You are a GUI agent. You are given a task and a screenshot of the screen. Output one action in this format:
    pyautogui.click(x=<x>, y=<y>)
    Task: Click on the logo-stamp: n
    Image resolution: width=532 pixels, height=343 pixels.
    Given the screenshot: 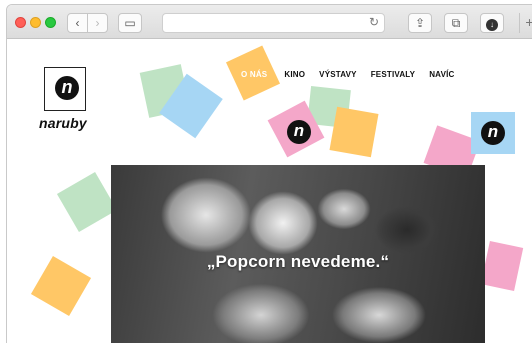 What is the action you would take?
    pyautogui.click(x=65, y=89)
    